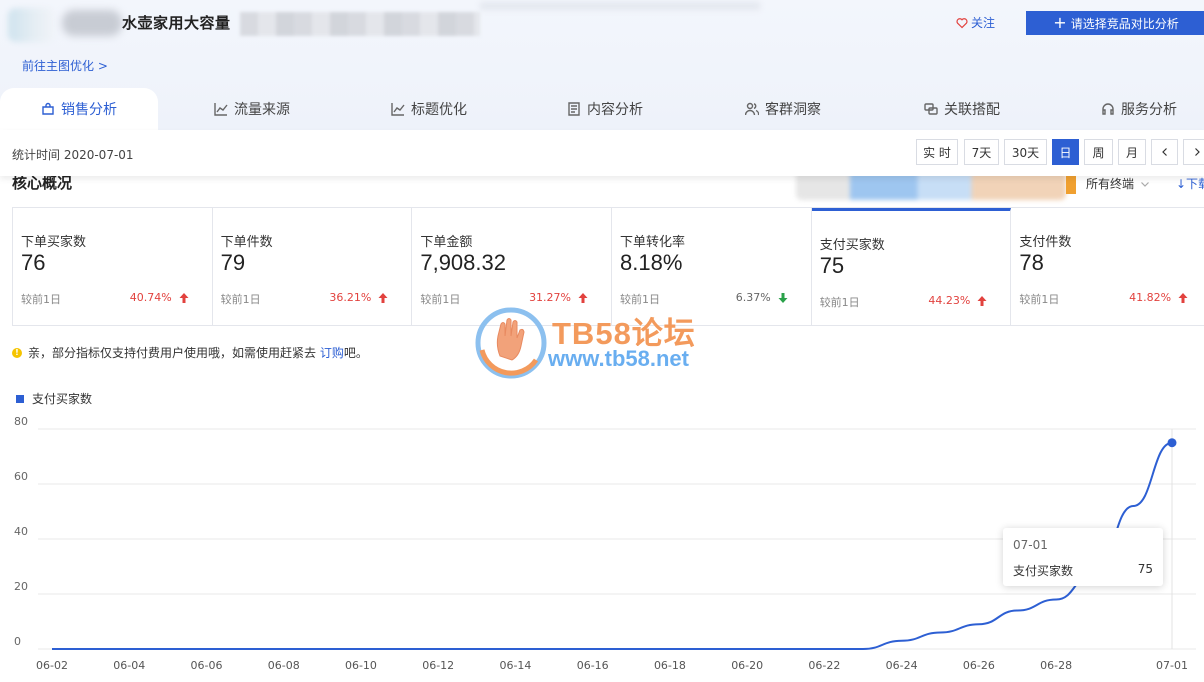 This screenshot has height=682, width=1204. What do you see at coordinates (1139, 109) in the screenshot?
I see `tab-service-analysis: 服务分析` at bounding box center [1139, 109].